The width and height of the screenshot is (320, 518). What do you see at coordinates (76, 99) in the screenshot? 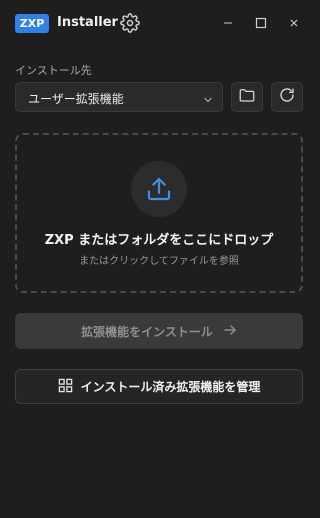
I see `install-location-value: ユーザー拡張機能` at bounding box center [76, 99].